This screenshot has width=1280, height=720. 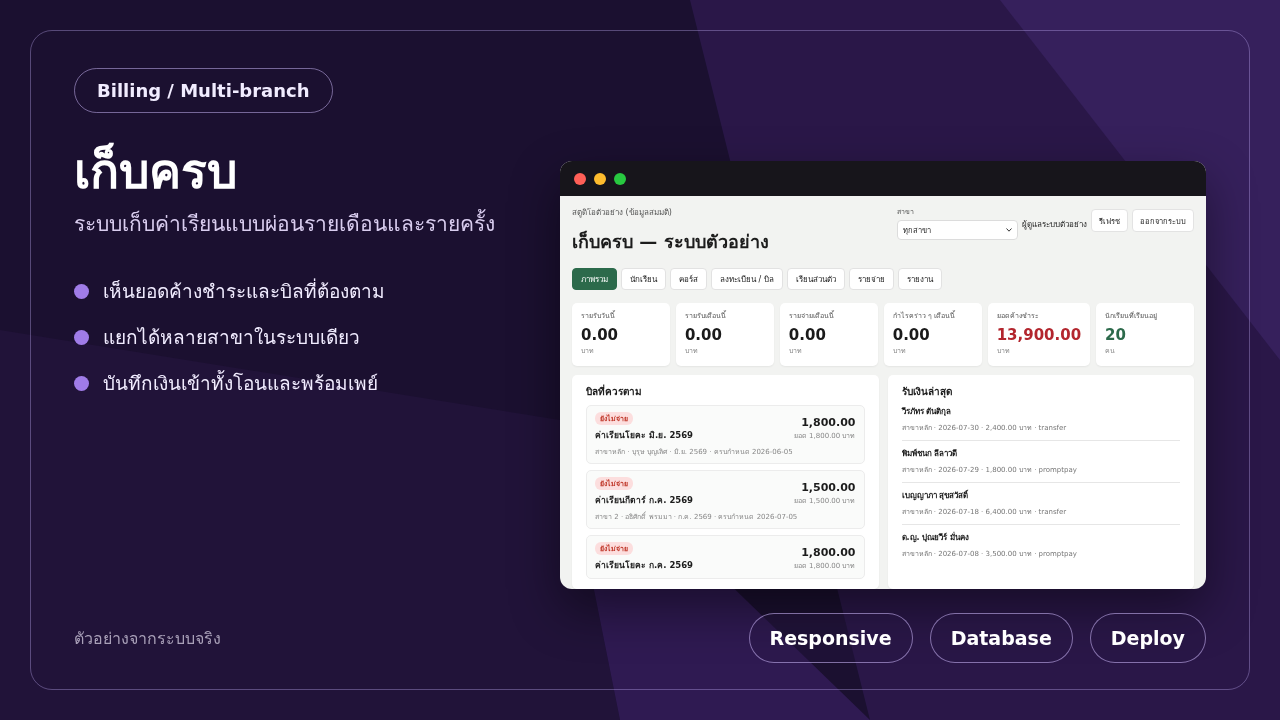 I want to click on footer-note: ตัวอย่างจากระบบจริง, so click(x=147, y=638).